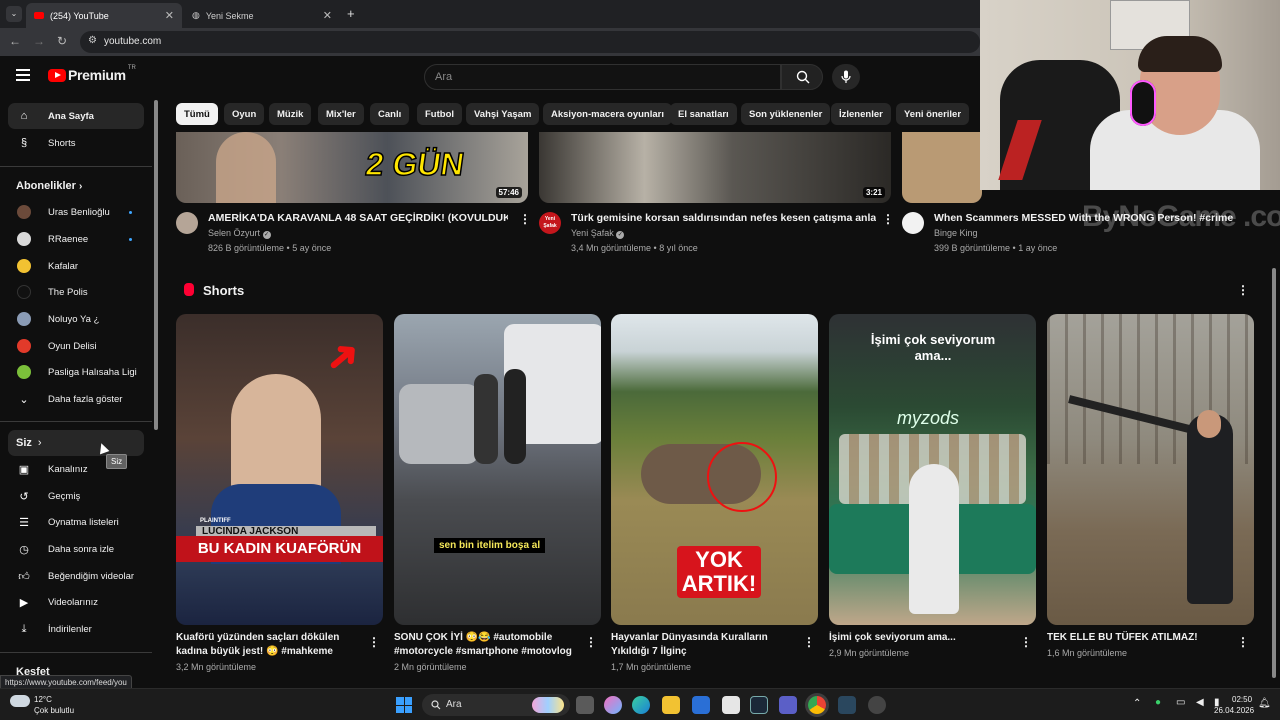 This screenshot has height=720, width=1280. I want to click on taskbar-search: Ara, so click(496, 705).